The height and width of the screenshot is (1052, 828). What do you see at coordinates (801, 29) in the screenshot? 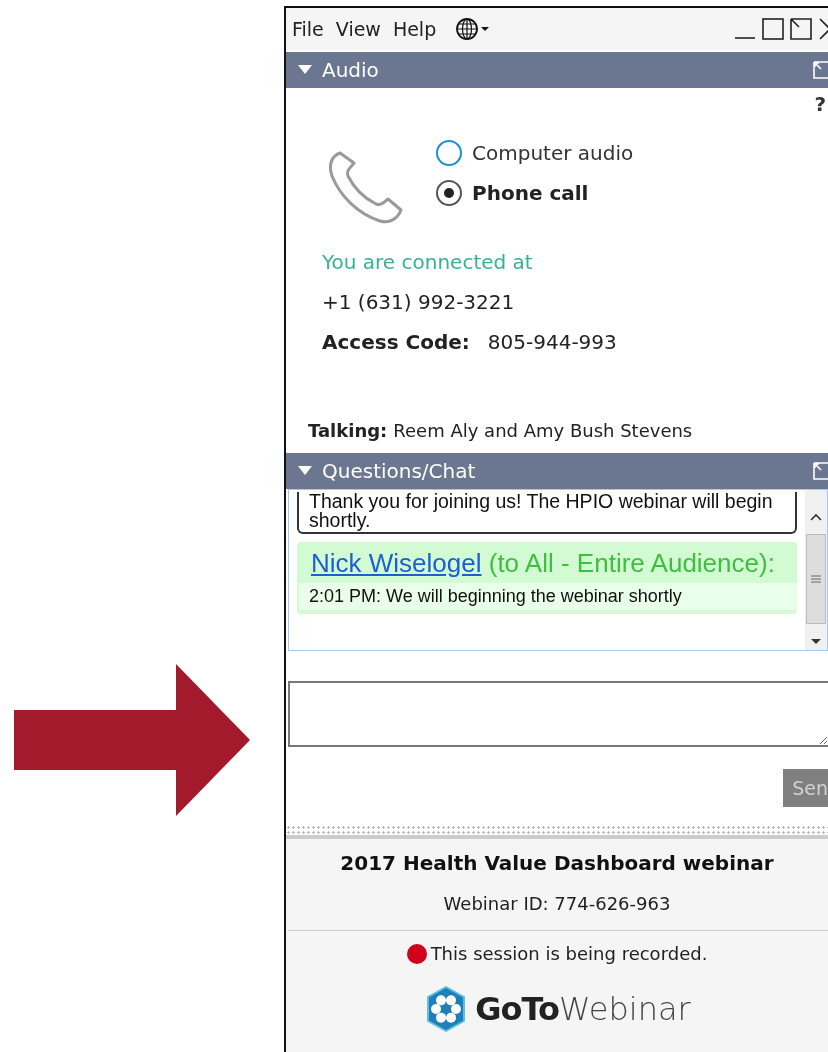
I see `popout-icon` at bounding box center [801, 29].